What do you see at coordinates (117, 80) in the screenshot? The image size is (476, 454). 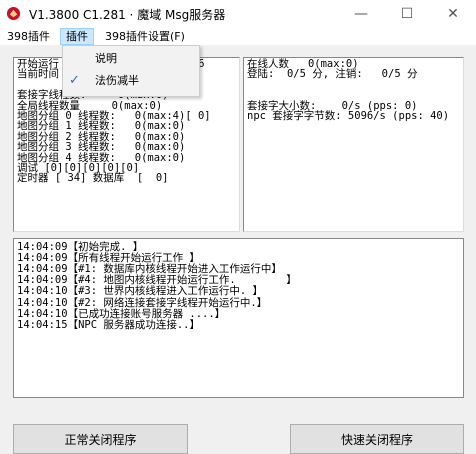 I see `menu-item-halve-magic-damage-label: 法伤减半` at bounding box center [117, 80].